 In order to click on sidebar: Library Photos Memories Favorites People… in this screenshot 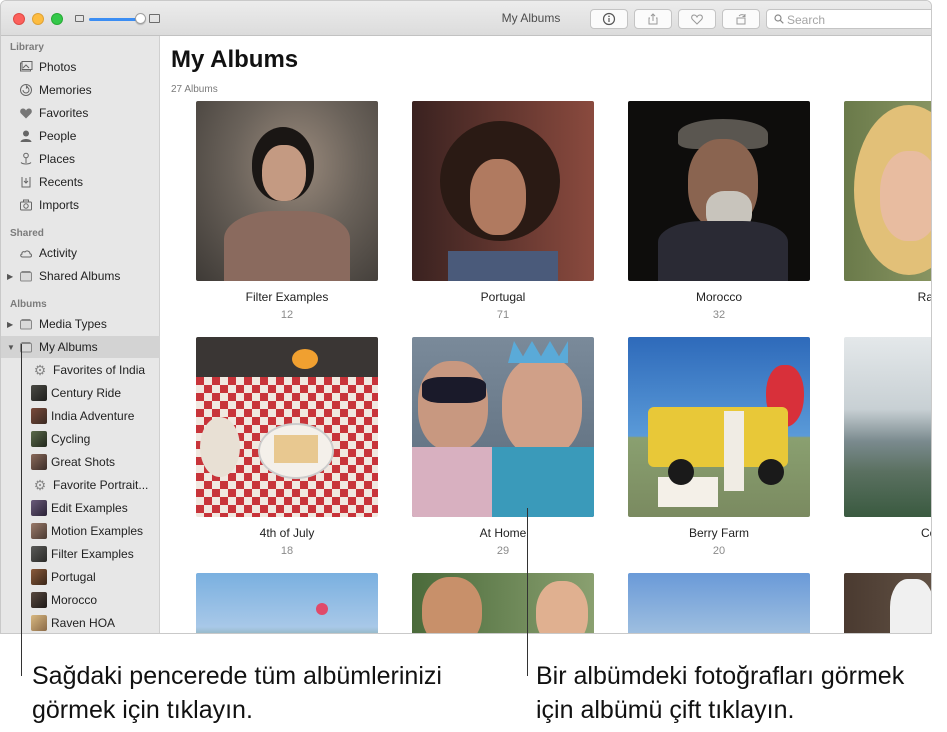, I will do `click(80, 334)`.